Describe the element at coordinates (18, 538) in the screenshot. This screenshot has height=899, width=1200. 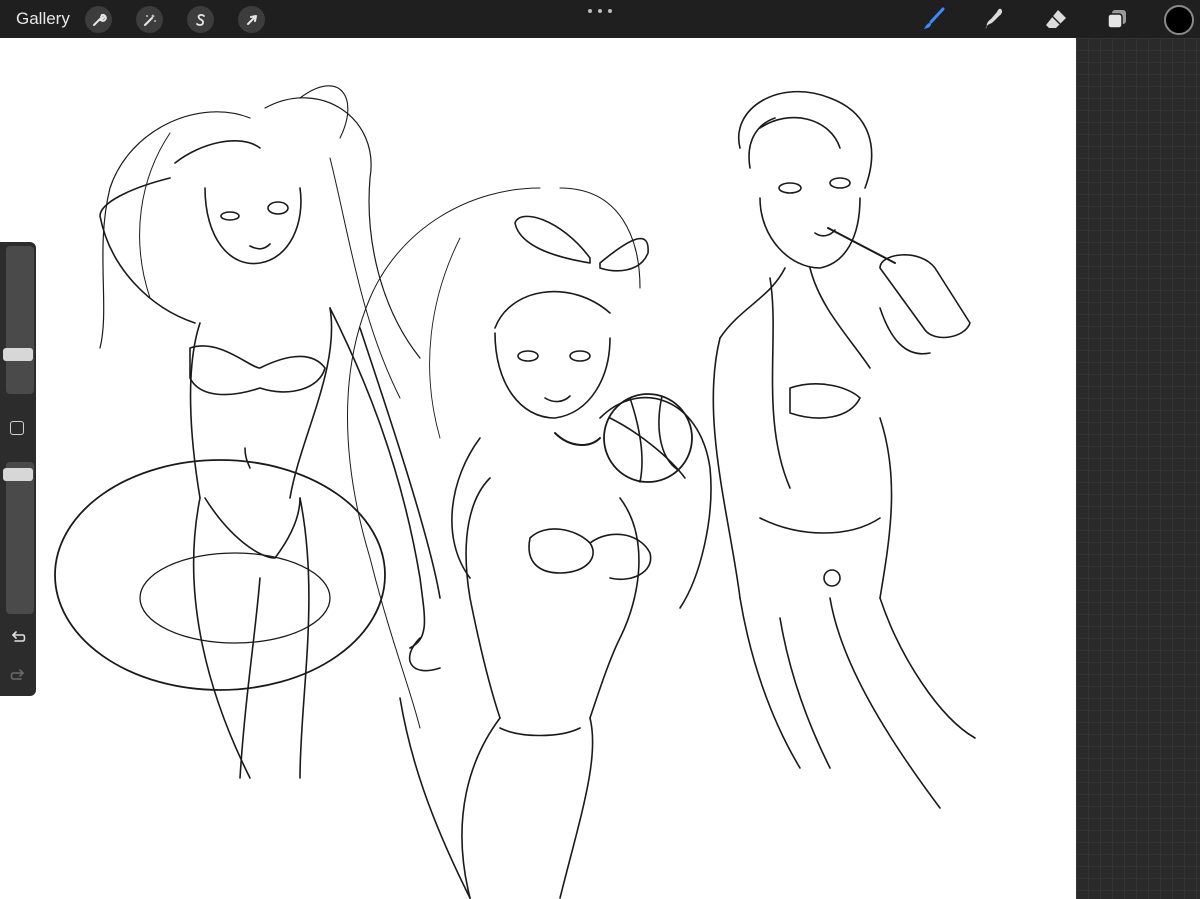
I see `opacity-slider` at that location.